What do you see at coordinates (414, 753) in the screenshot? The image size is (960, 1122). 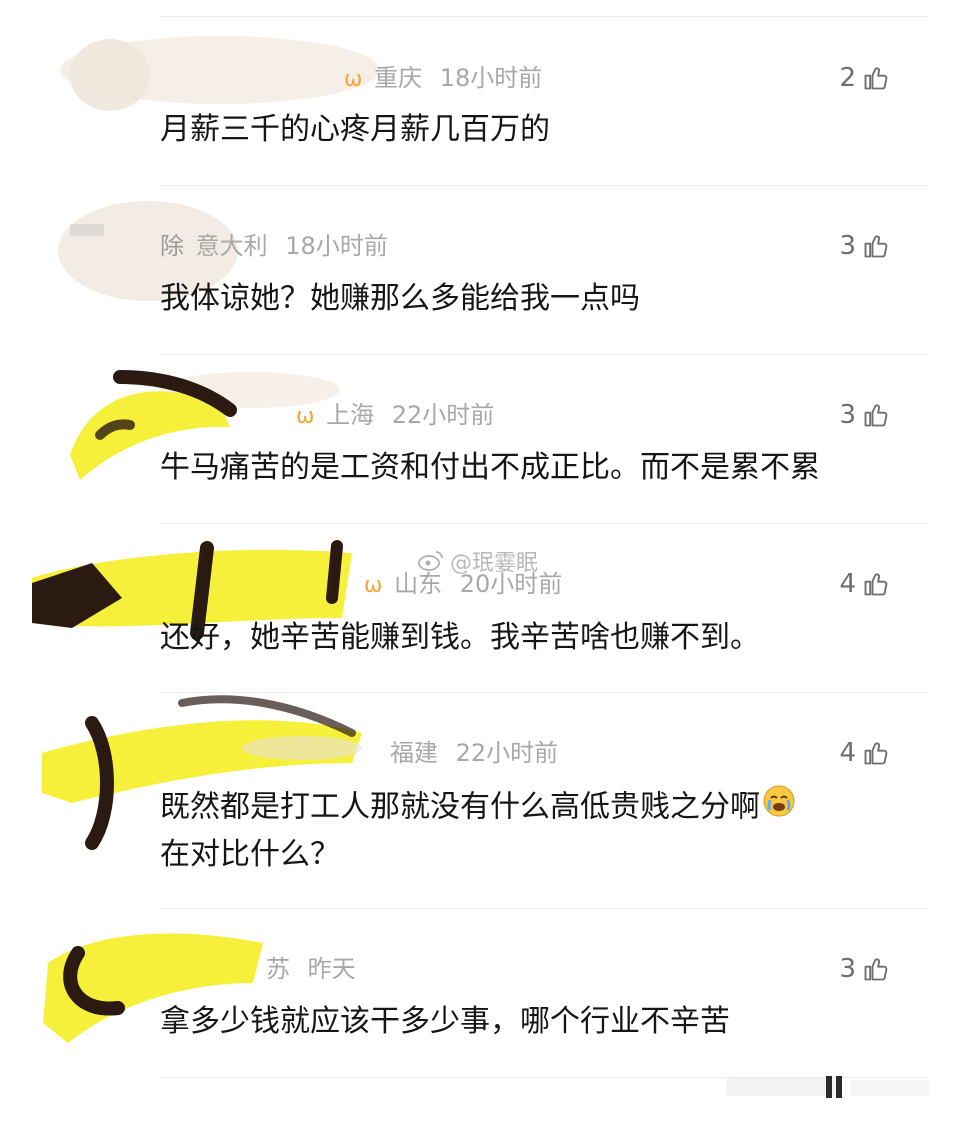 I see `comment-location: 福建` at bounding box center [414, 753].